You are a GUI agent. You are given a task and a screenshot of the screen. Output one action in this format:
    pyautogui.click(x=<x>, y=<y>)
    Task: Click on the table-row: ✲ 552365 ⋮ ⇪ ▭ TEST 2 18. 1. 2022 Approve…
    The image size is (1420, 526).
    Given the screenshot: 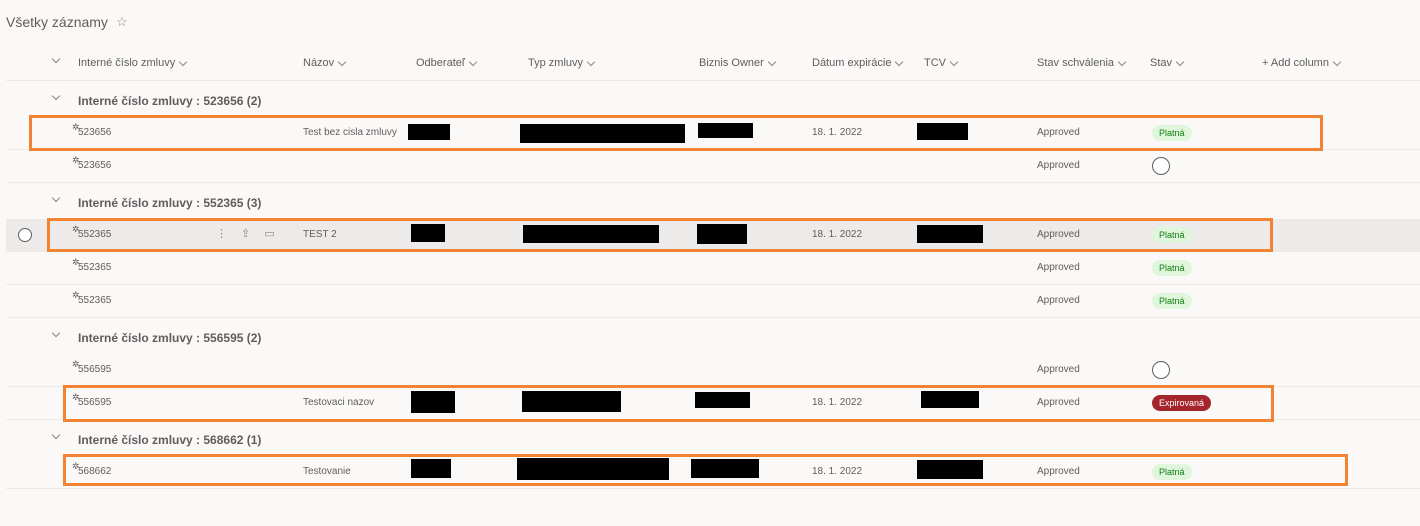 What is the action you would take?
    pyautogui.click(x=713, y=235)
    